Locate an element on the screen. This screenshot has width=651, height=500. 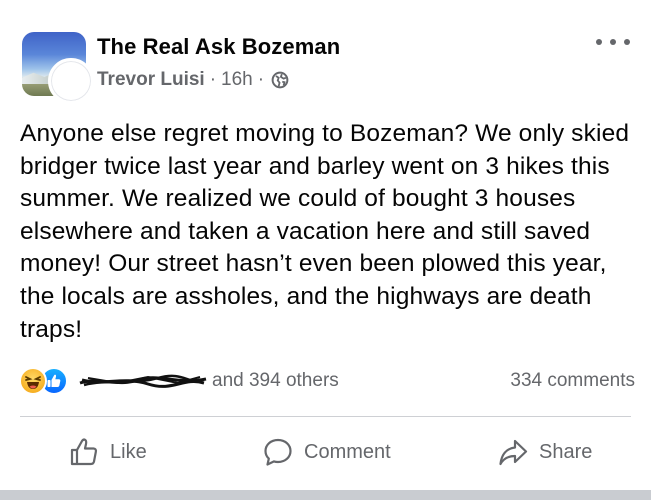
author-avatar is located at coordinates (71, 81).